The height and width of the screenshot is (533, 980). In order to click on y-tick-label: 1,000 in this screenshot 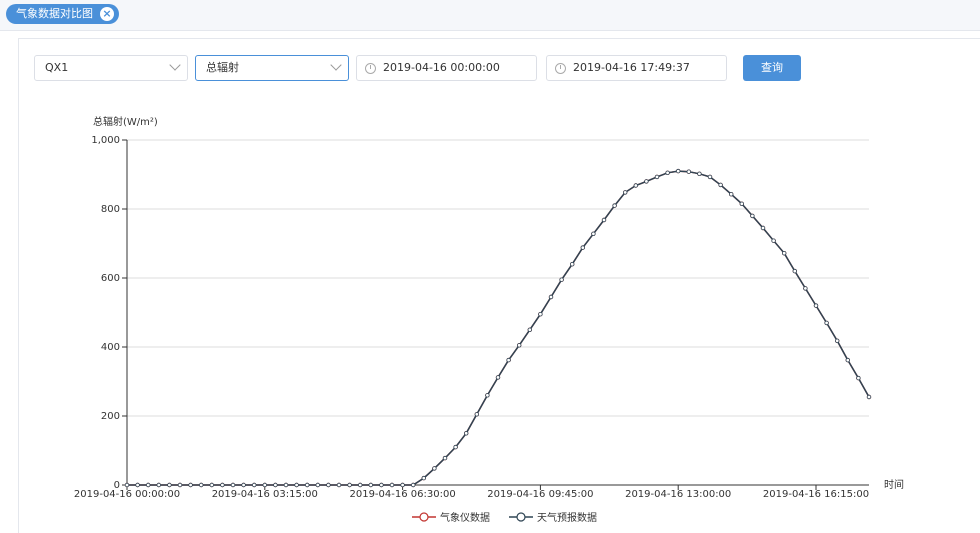, I will do `click(105, 140)`.